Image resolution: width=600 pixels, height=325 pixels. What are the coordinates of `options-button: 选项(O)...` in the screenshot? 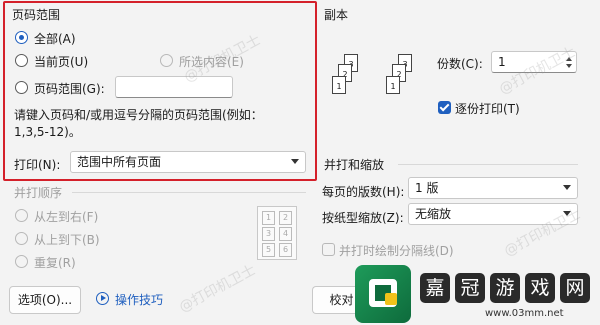 It's located at (45, 300).